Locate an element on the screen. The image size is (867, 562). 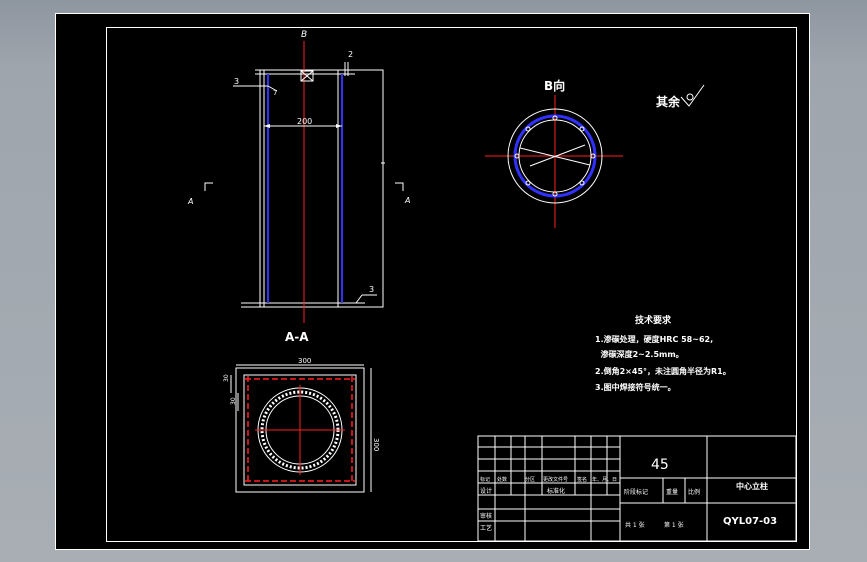
sheets-total: 共 1 张 is located at coordinates (635, 525).